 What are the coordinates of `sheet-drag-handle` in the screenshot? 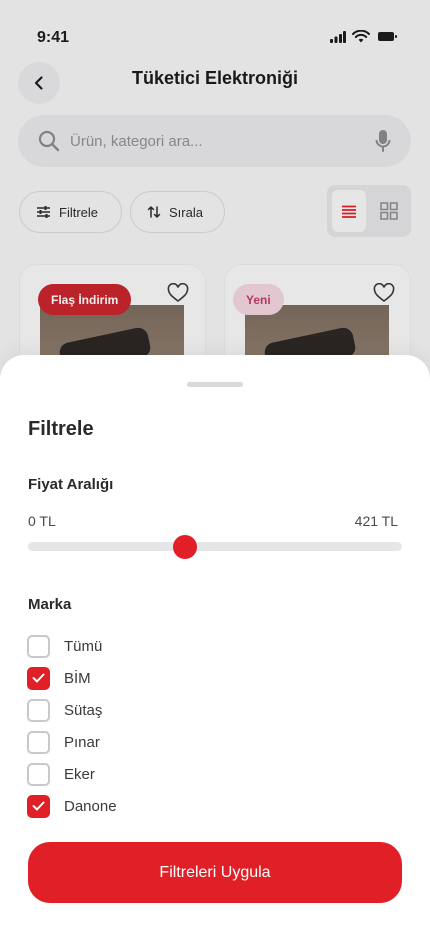 It's located at (215, 384).